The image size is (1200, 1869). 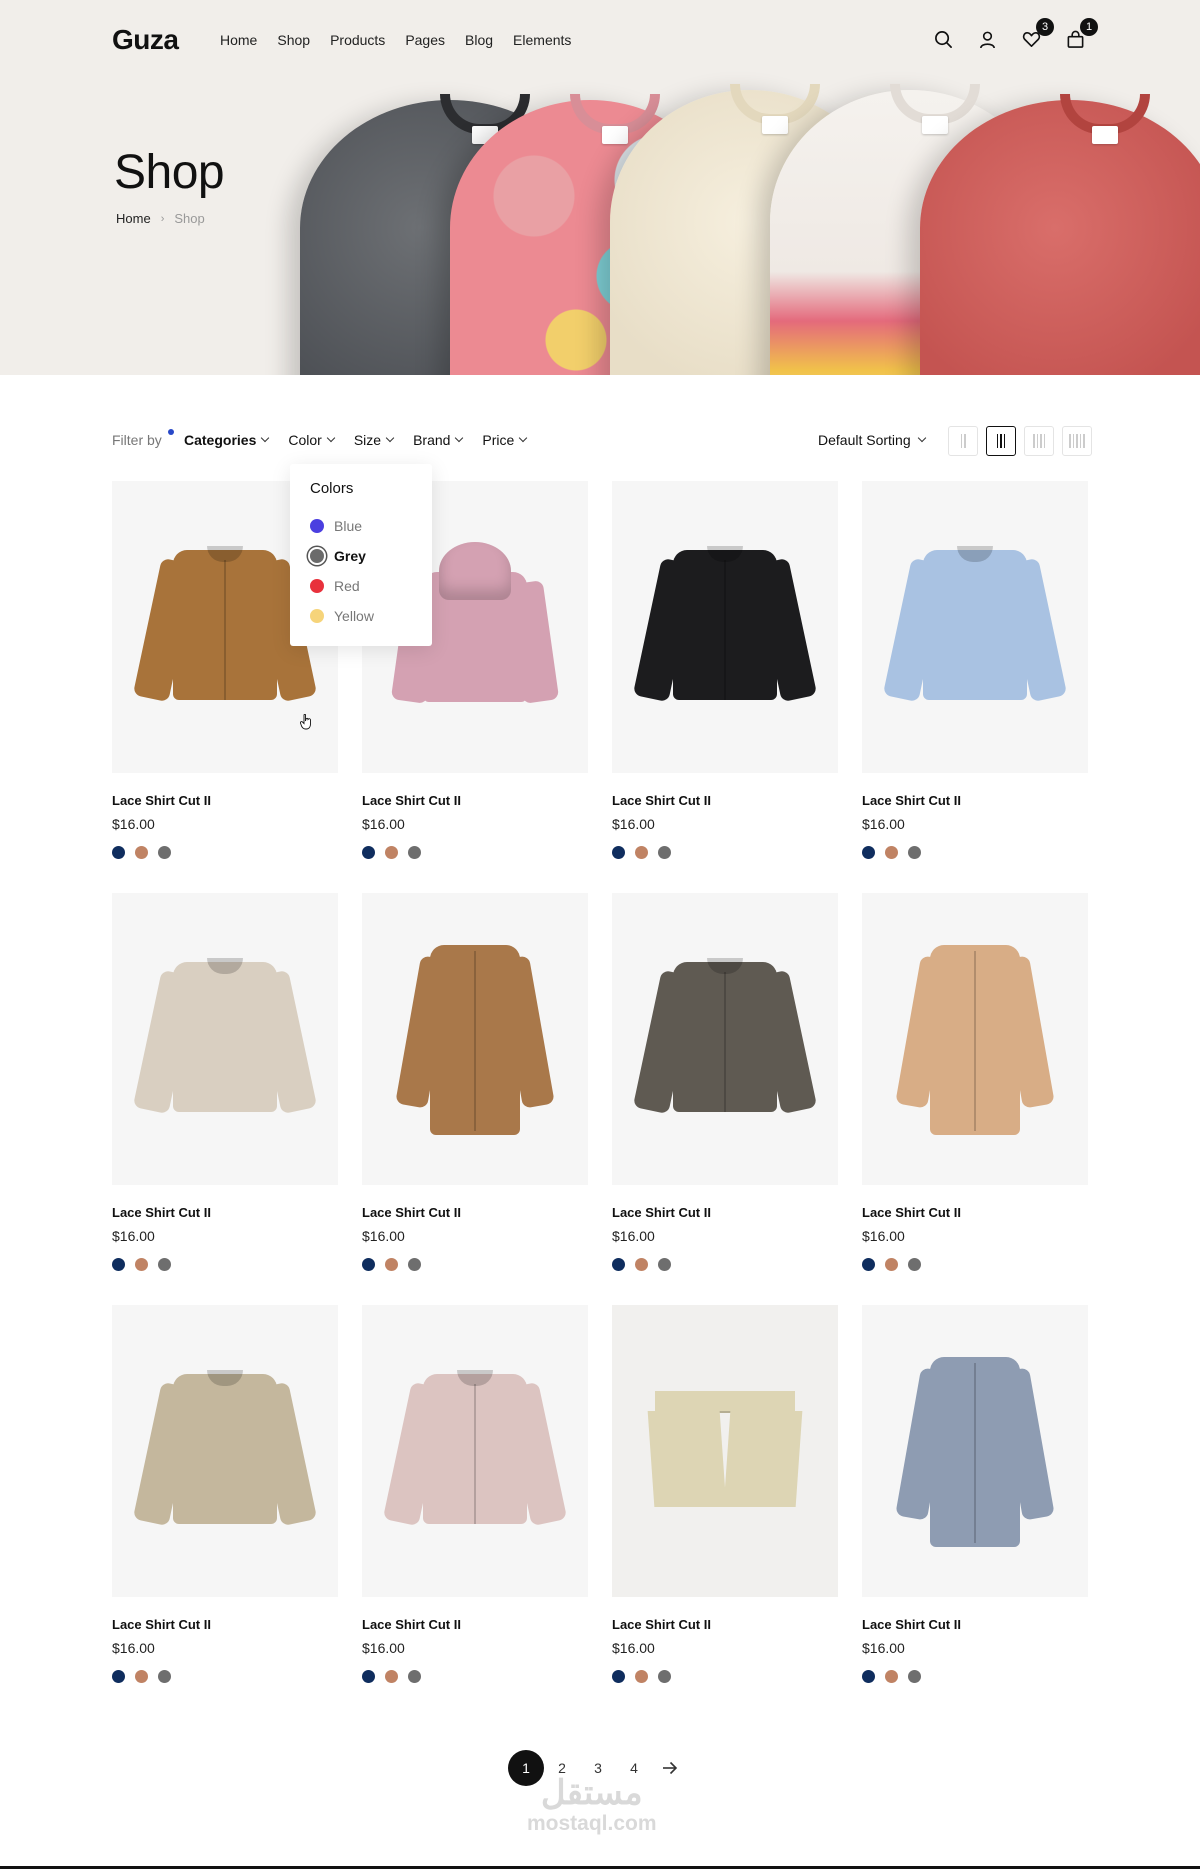 What do you see at coordinates (963, 441) in the screenshot?
I see `view-2-columns-icon` at bounding box center [963, 441].